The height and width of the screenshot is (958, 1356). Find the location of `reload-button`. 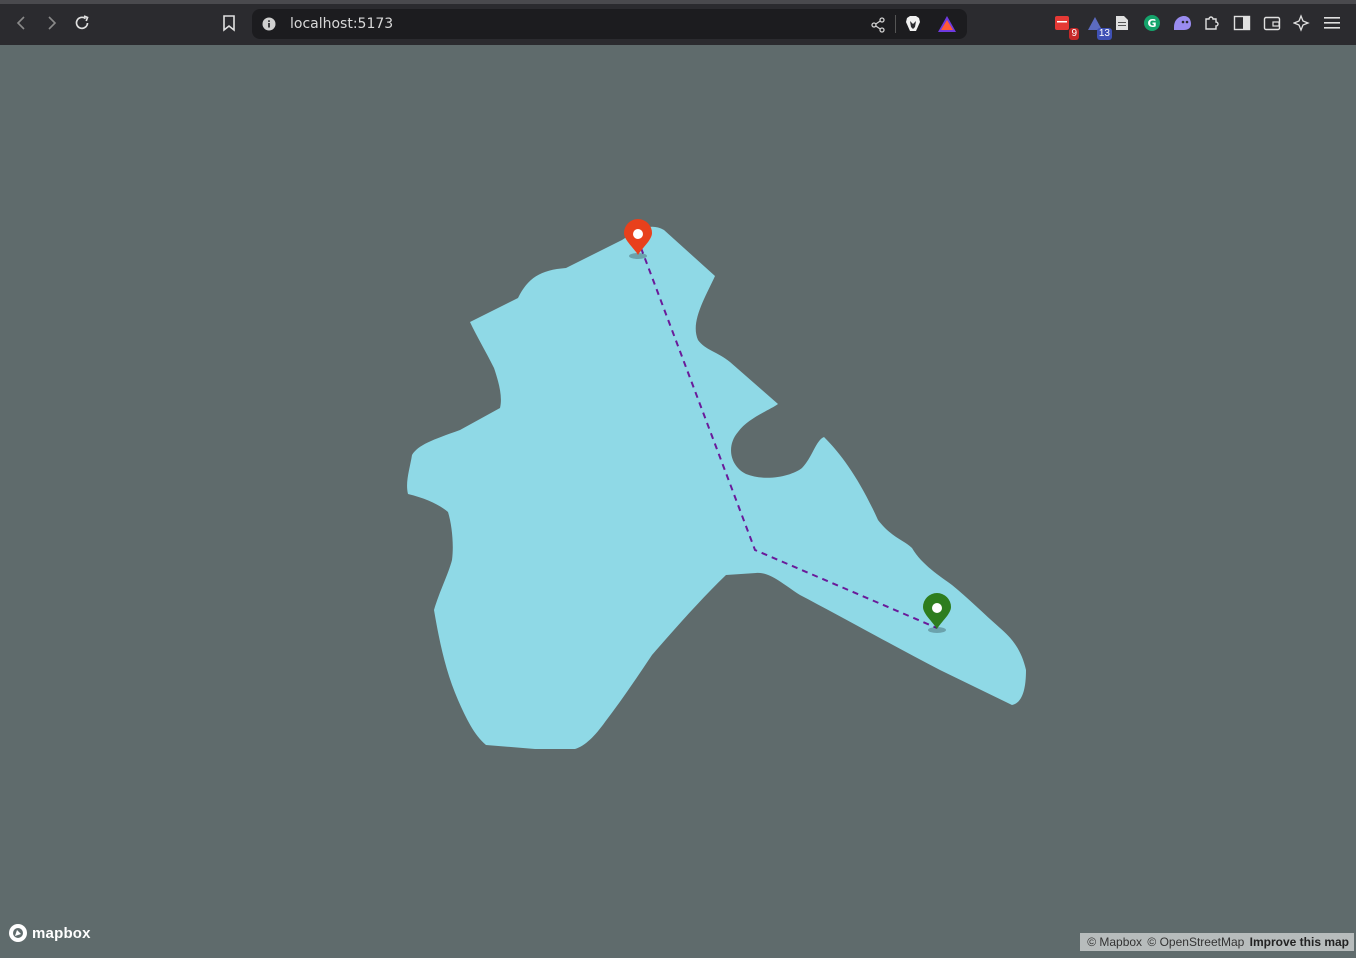

reload-button is located at coordinates (82, 23).